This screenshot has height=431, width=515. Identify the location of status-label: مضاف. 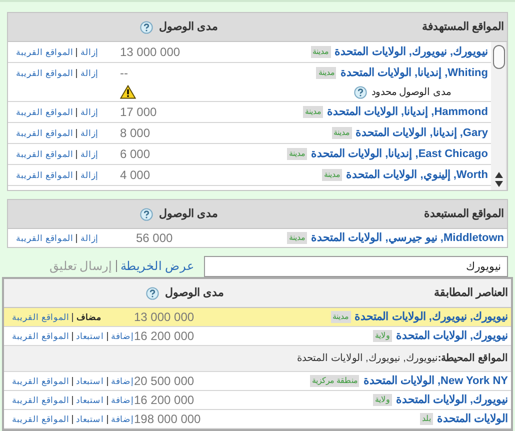
(89, 317).